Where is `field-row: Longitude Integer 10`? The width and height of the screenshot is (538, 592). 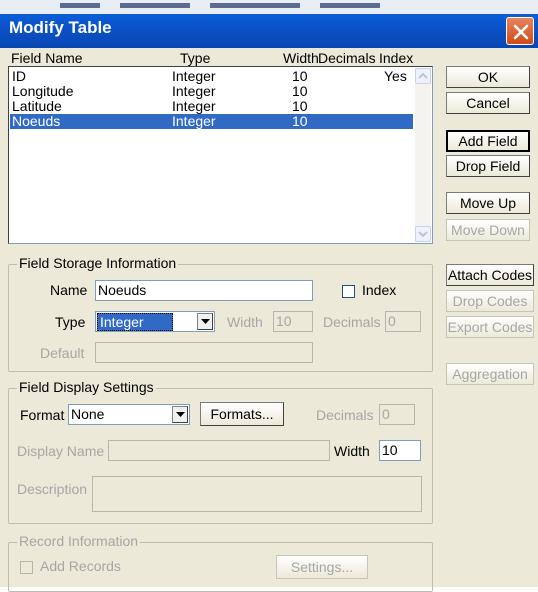 field-row: Longitude Integer 10 is located at coordinates (211, 91).